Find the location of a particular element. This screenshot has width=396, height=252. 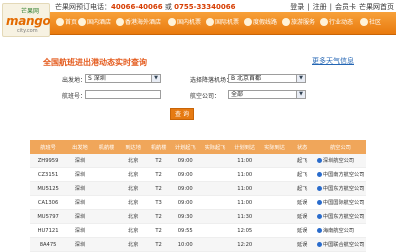

flight-no-cell: 8A475 is located at coordinates (48, 244).